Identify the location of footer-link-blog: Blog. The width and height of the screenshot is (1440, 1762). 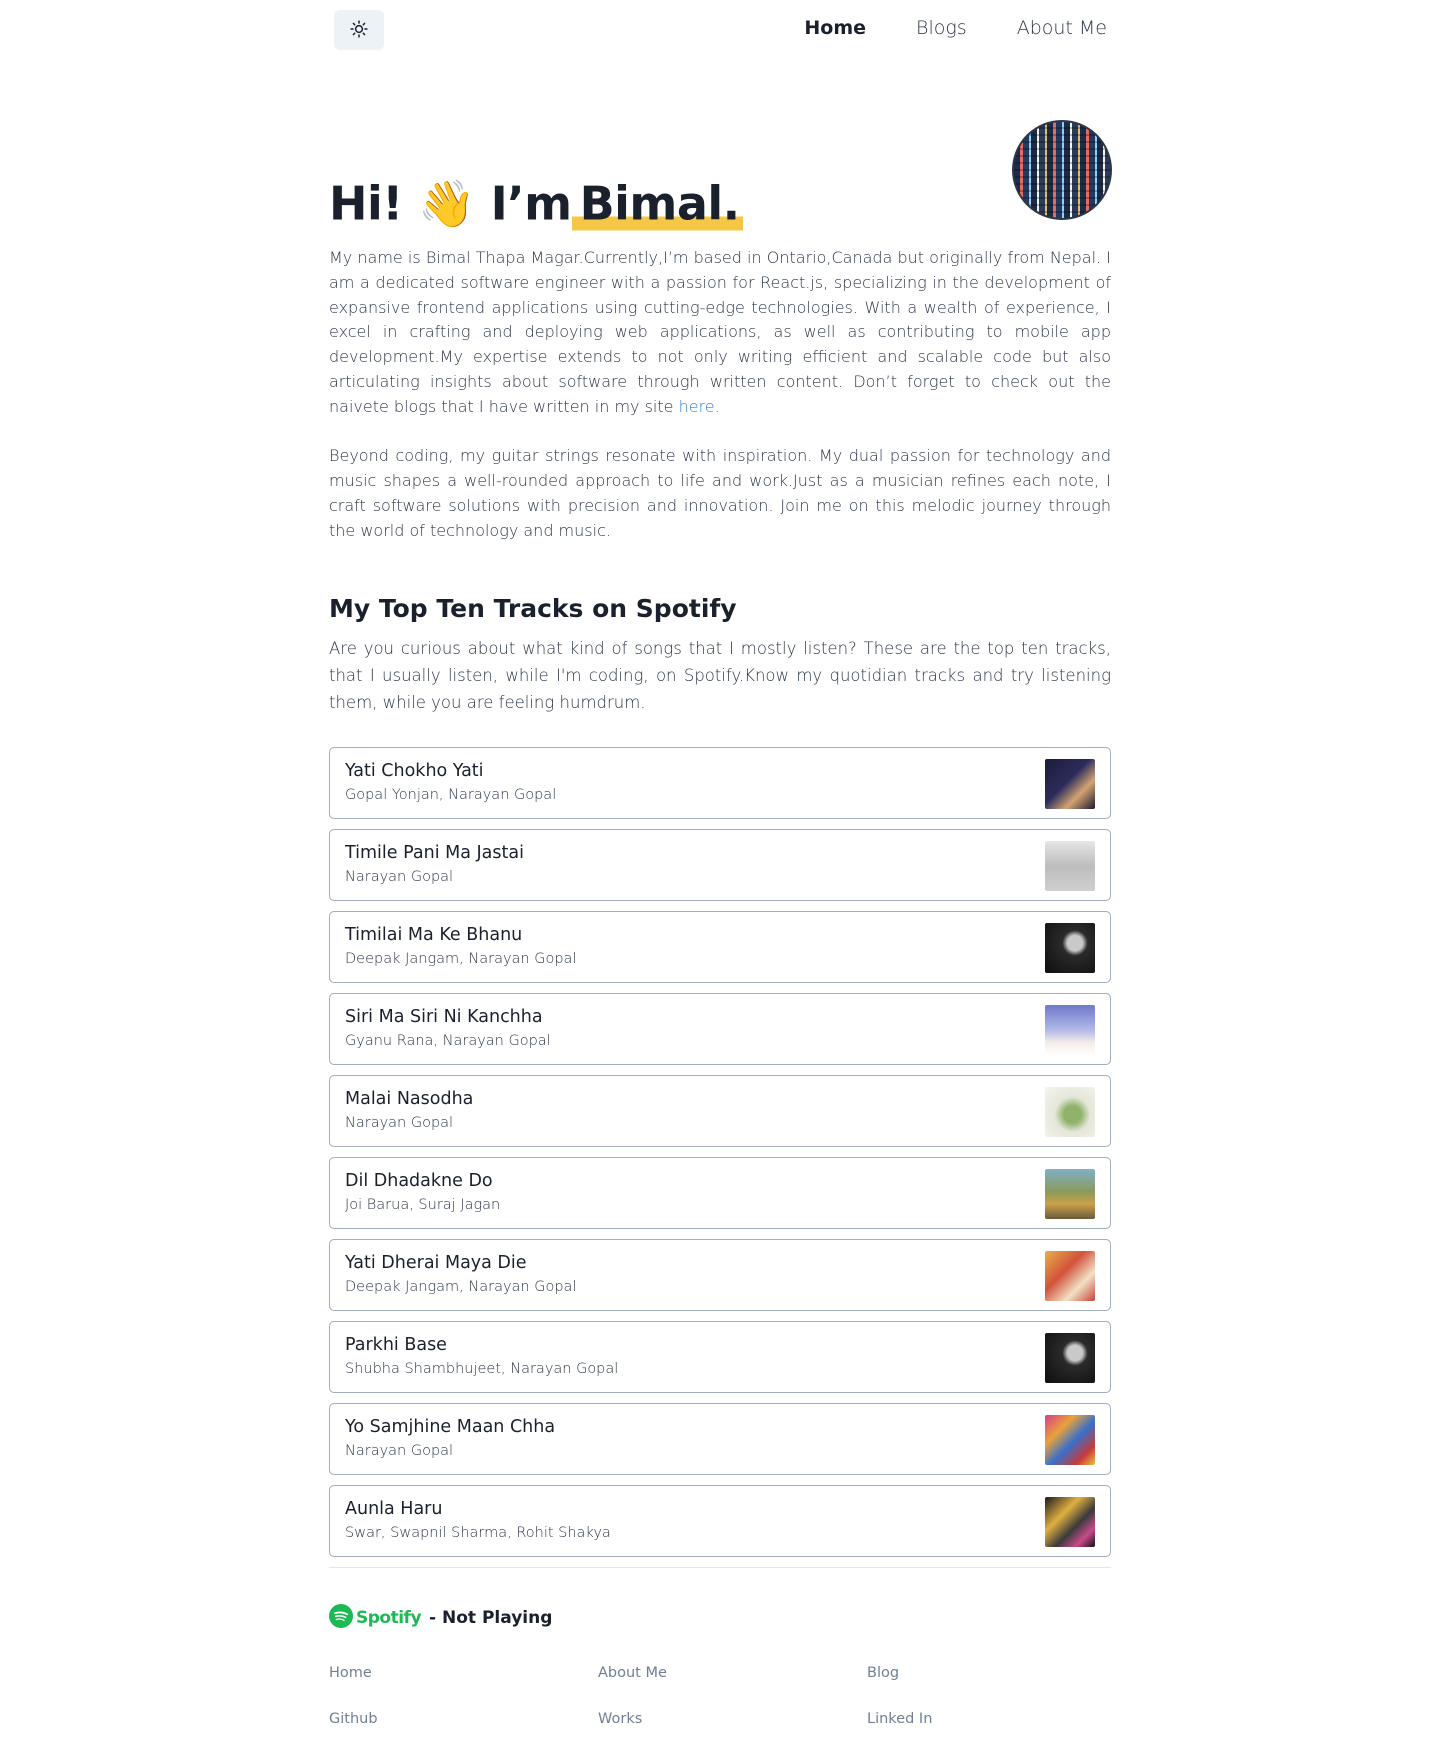
(989, 1673).